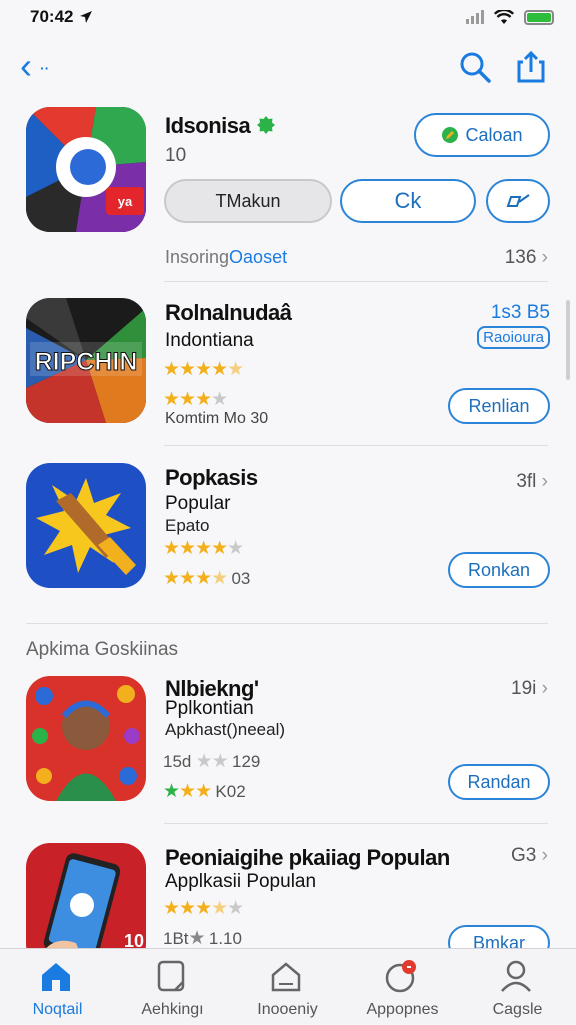 This screenshot has height=1025, width=576. What do you see at coordinates (216, 419) in the screenshot?
I see `app-meta-text: Komtim Mo 30` at bounding box center [216, 419].